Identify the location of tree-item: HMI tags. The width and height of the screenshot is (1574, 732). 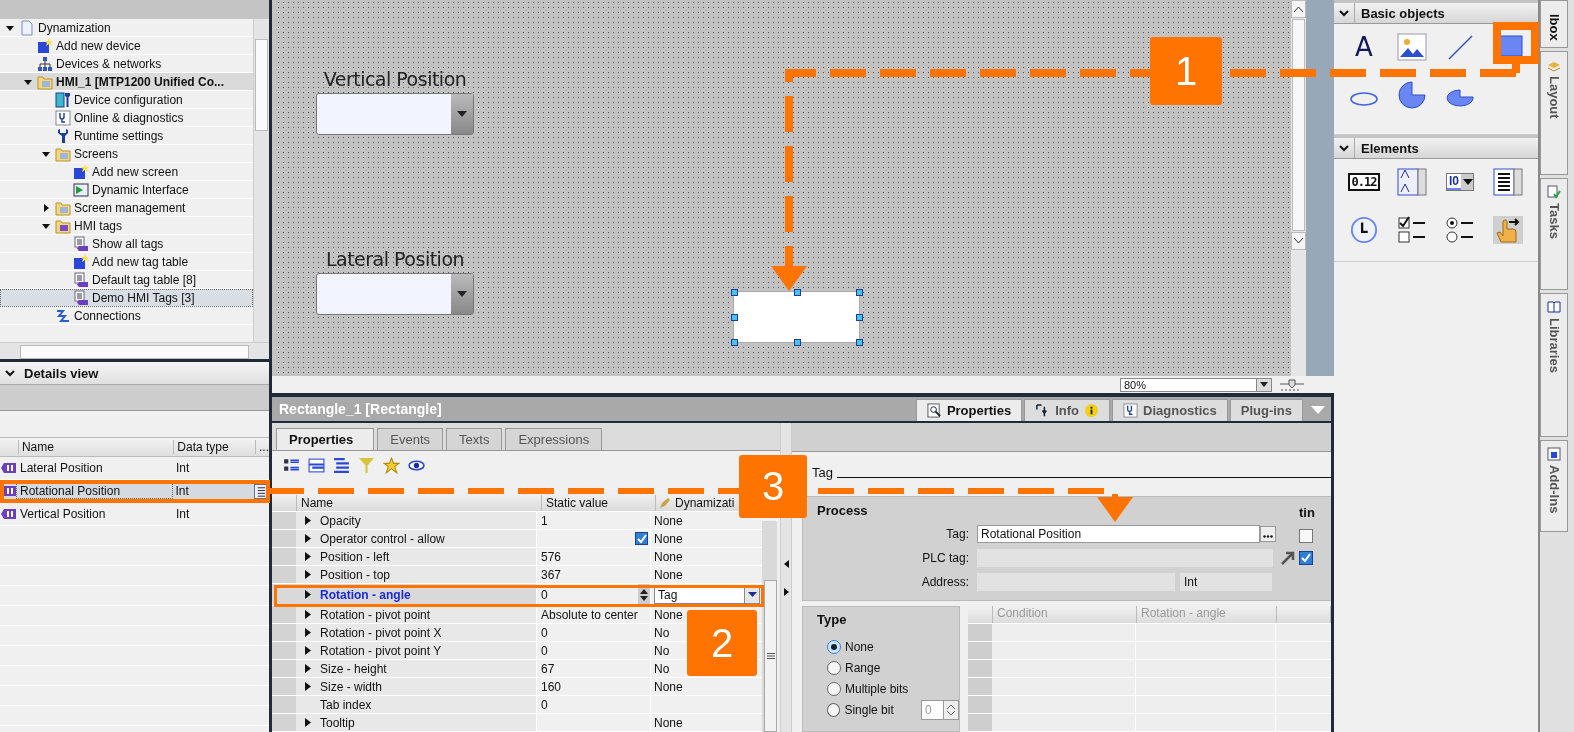
(126, 226).